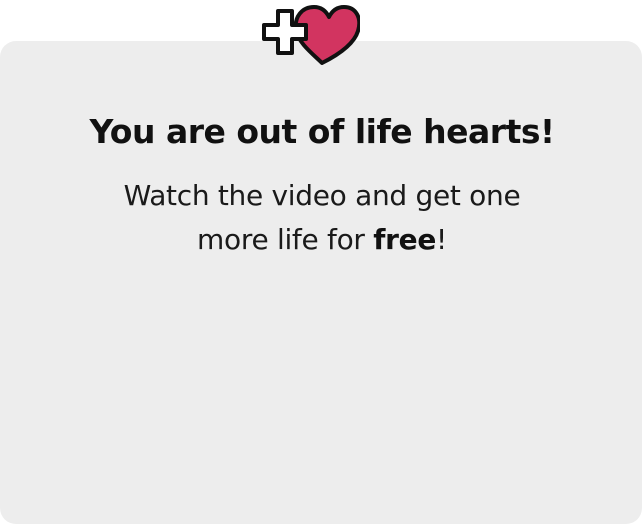 This screenshot has height=524, width=644. I want to click on message-line-2: more life for free!, so click(322, 240).